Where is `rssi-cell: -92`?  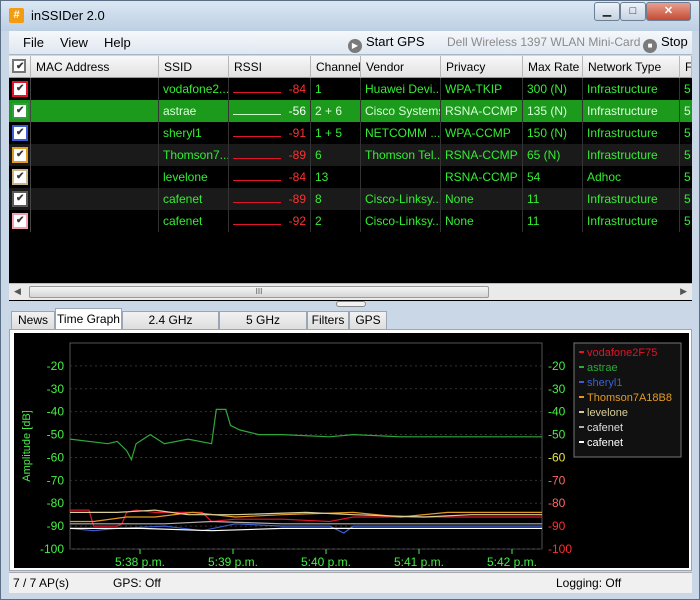 rssi-cell: -92 is located at coordinates (270, 221).